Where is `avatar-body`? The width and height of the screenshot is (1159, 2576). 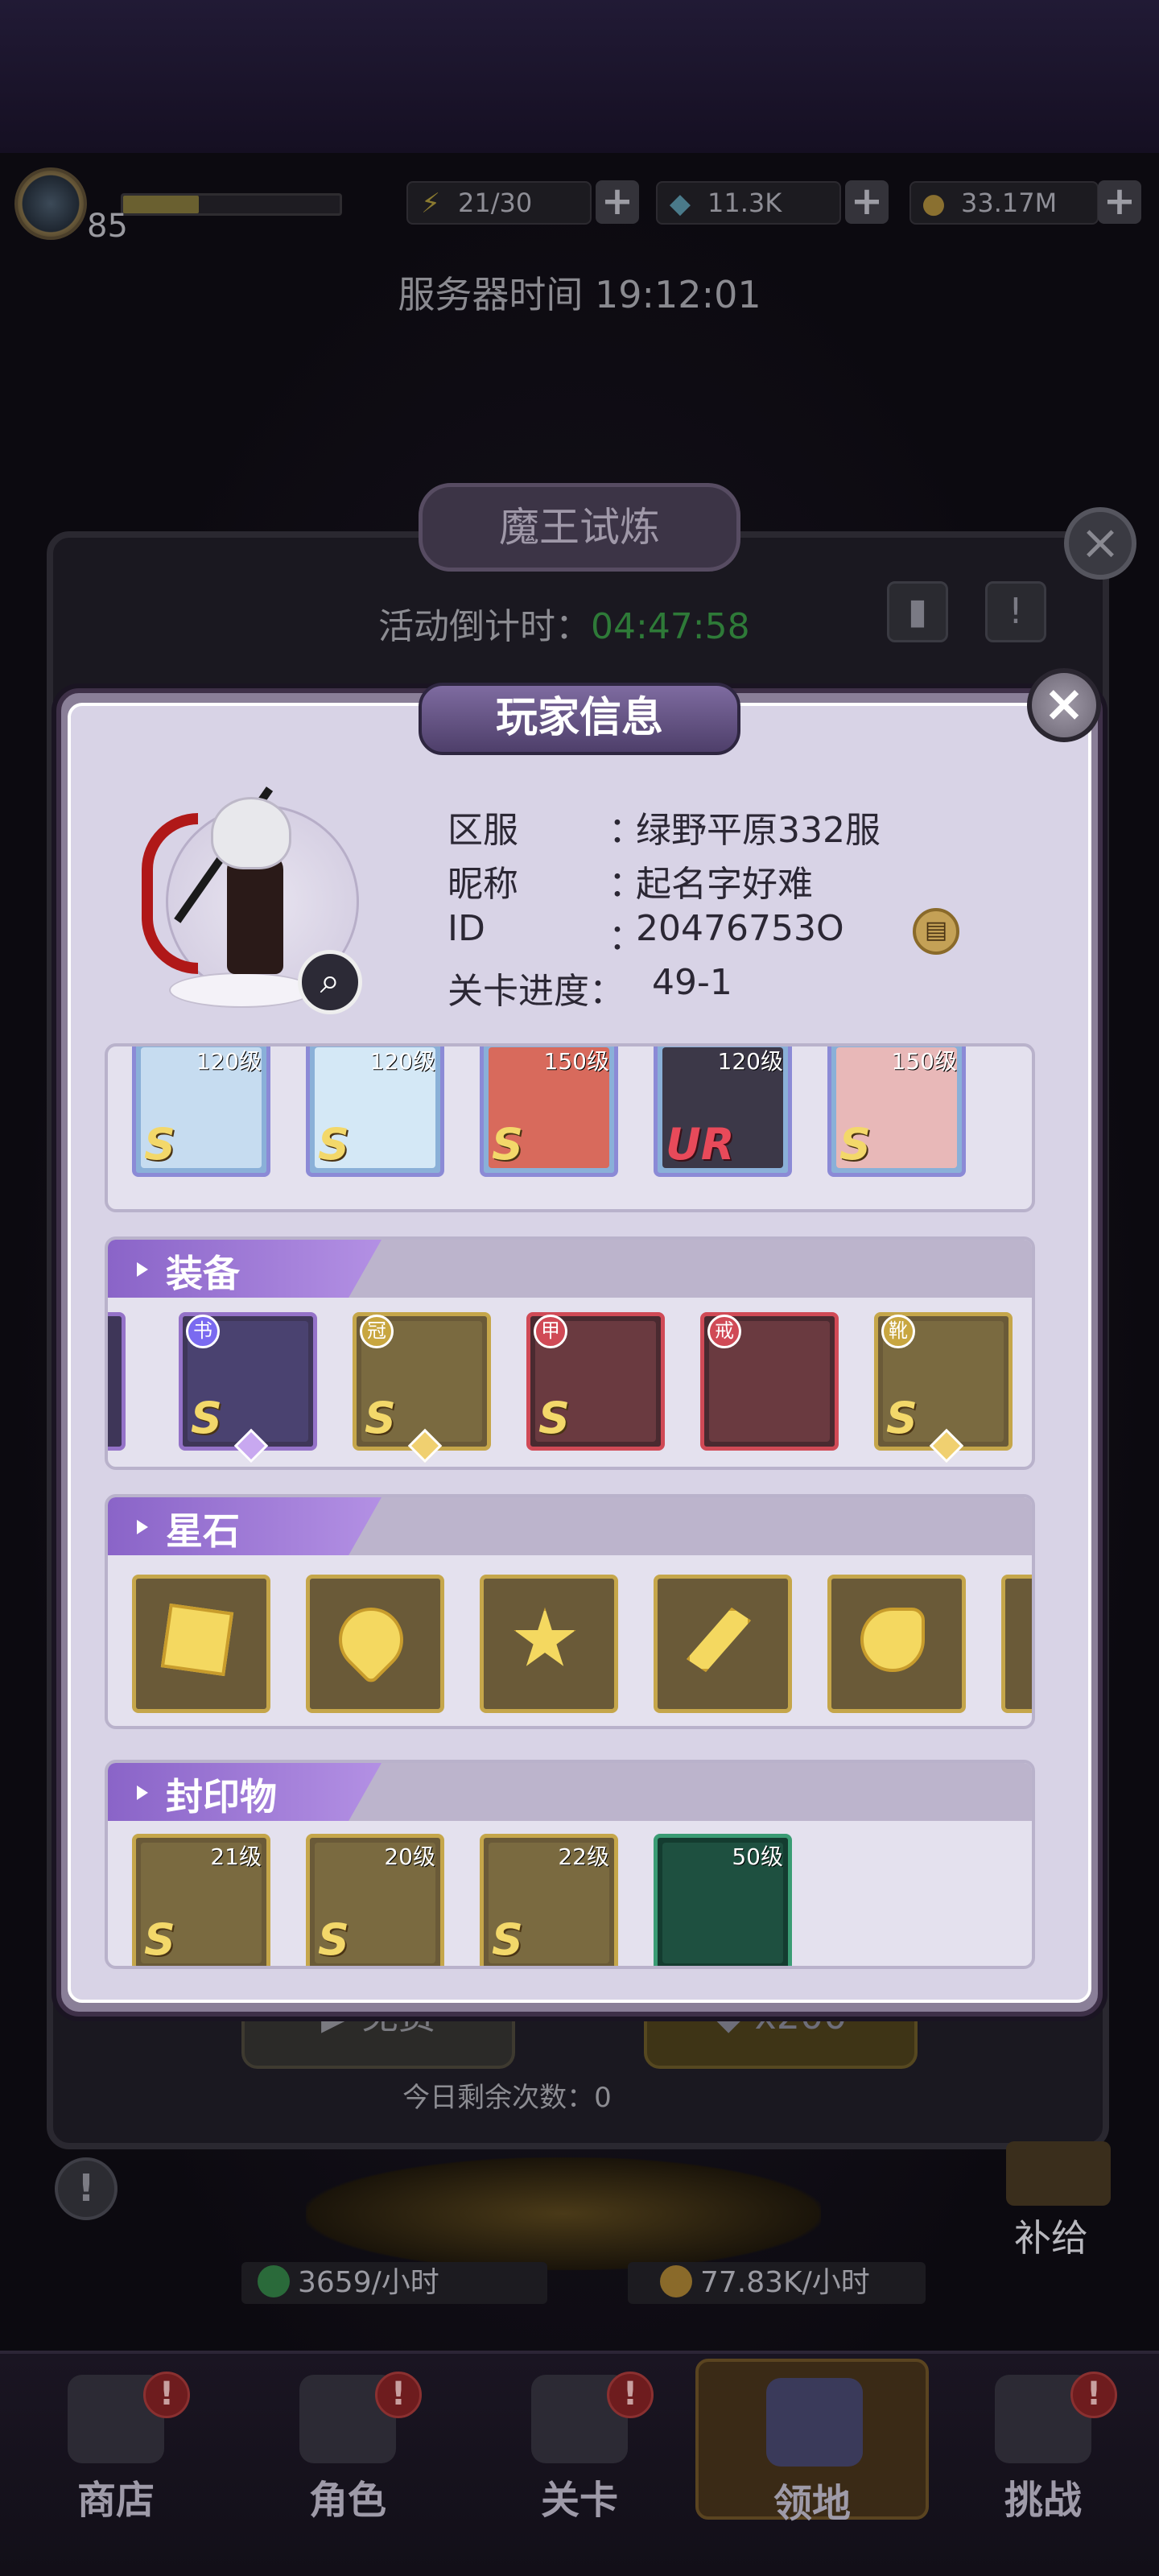
avatar-body is located at coordinates (255, 913).